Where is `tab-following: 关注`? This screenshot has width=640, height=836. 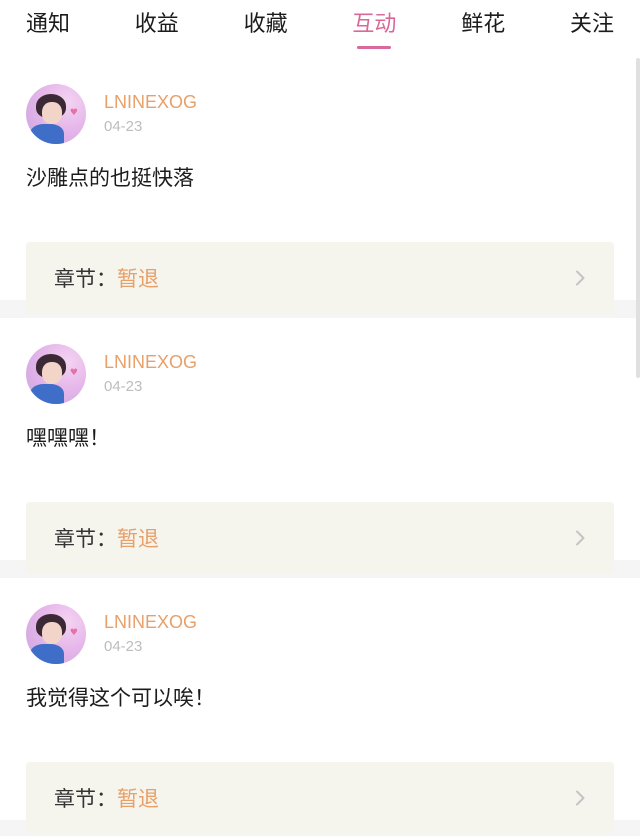 tab-following: 关注 is located at coordinates (592, 25).